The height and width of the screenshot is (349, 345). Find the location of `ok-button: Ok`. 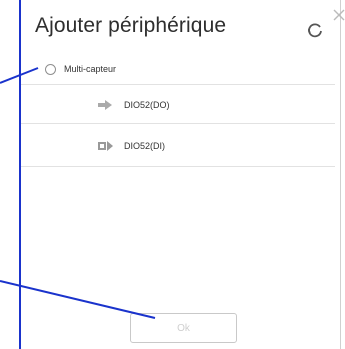

ok-button: Ok is located at coordinates (183, 328).